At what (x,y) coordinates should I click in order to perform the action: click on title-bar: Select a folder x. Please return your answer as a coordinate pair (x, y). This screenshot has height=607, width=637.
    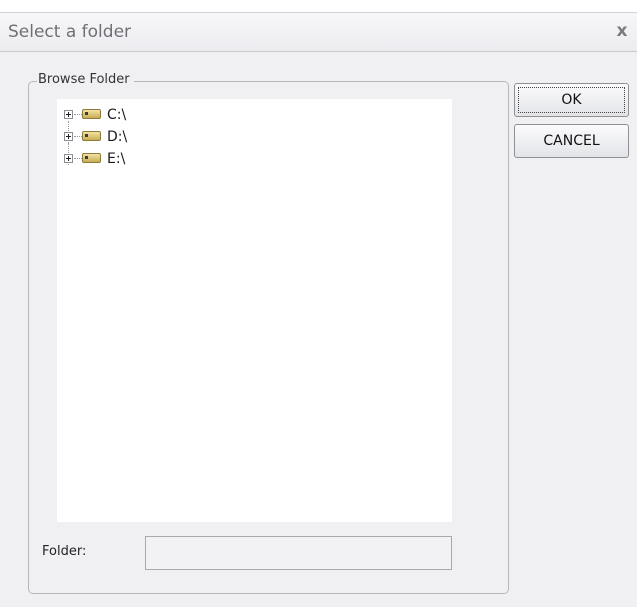
    Looking at the image, I should click on (318, 32).